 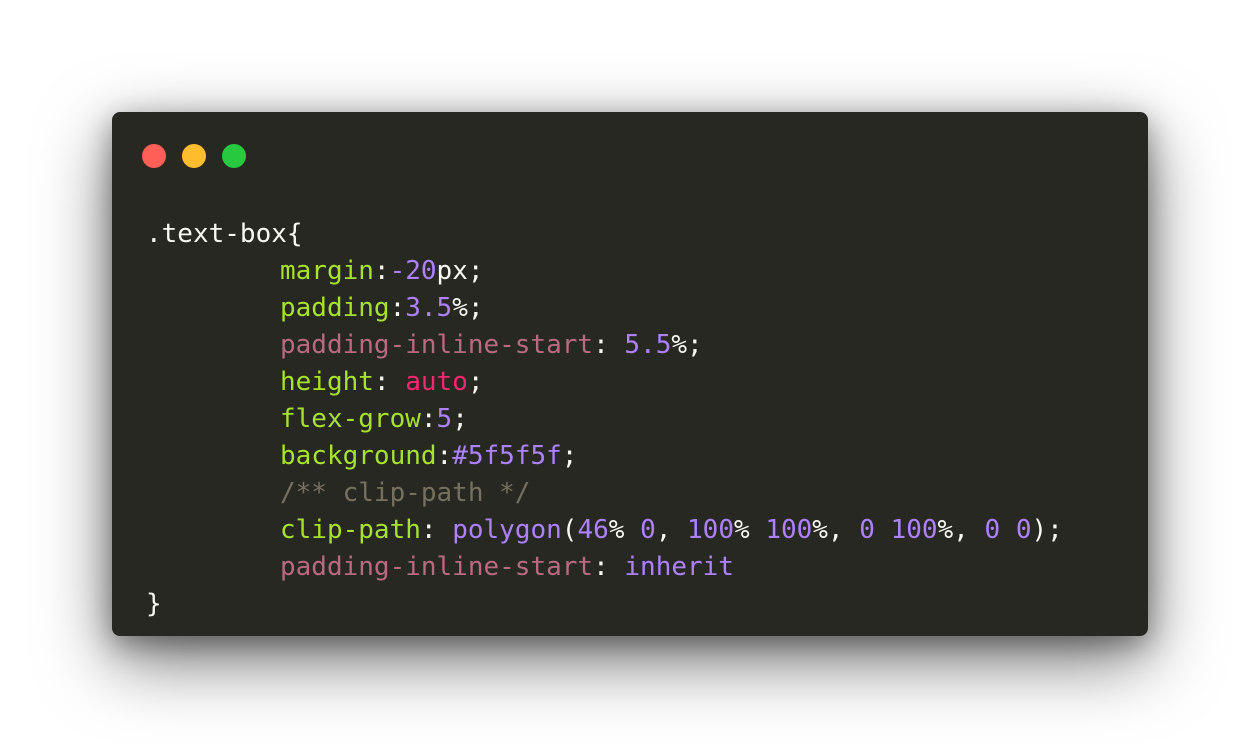 What do you see at coordinates (350, 530) in the screenshot?
I see `code-token: clip-path` at bounding box center [350, 530].